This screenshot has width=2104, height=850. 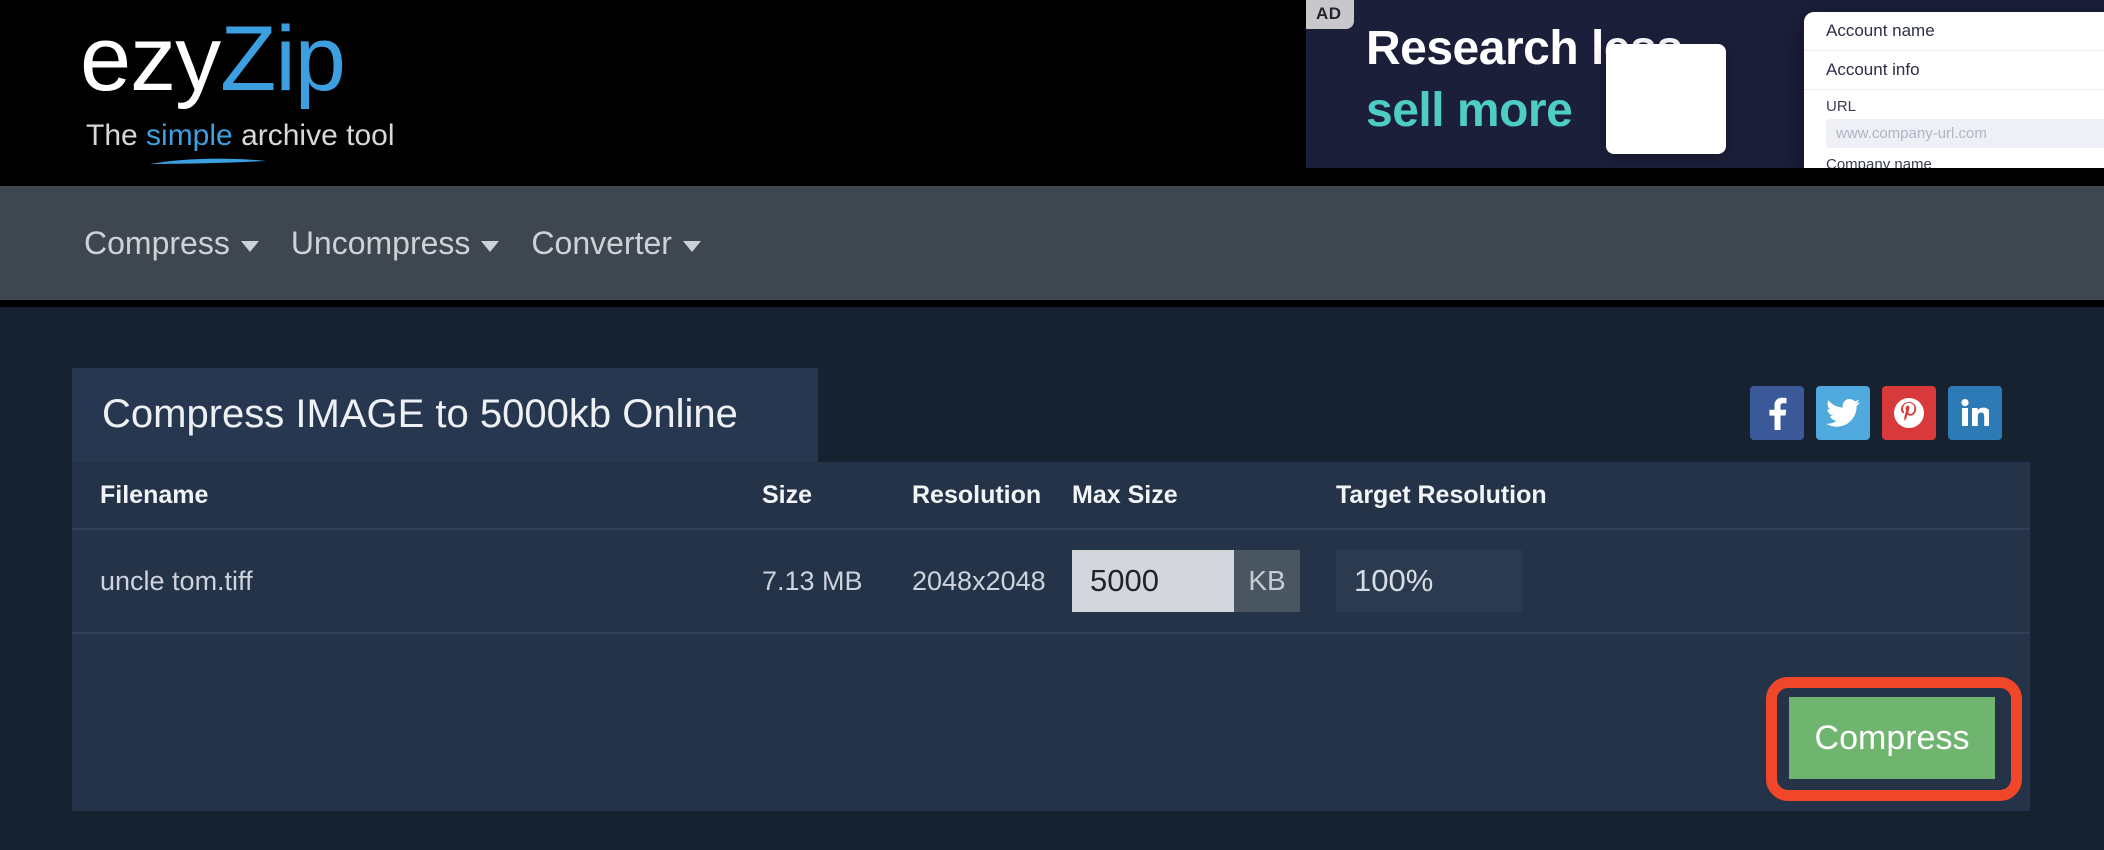 I want to click on card-header-band: Compress IMAGE to 5000kb Online, so click(x=445, y=415).